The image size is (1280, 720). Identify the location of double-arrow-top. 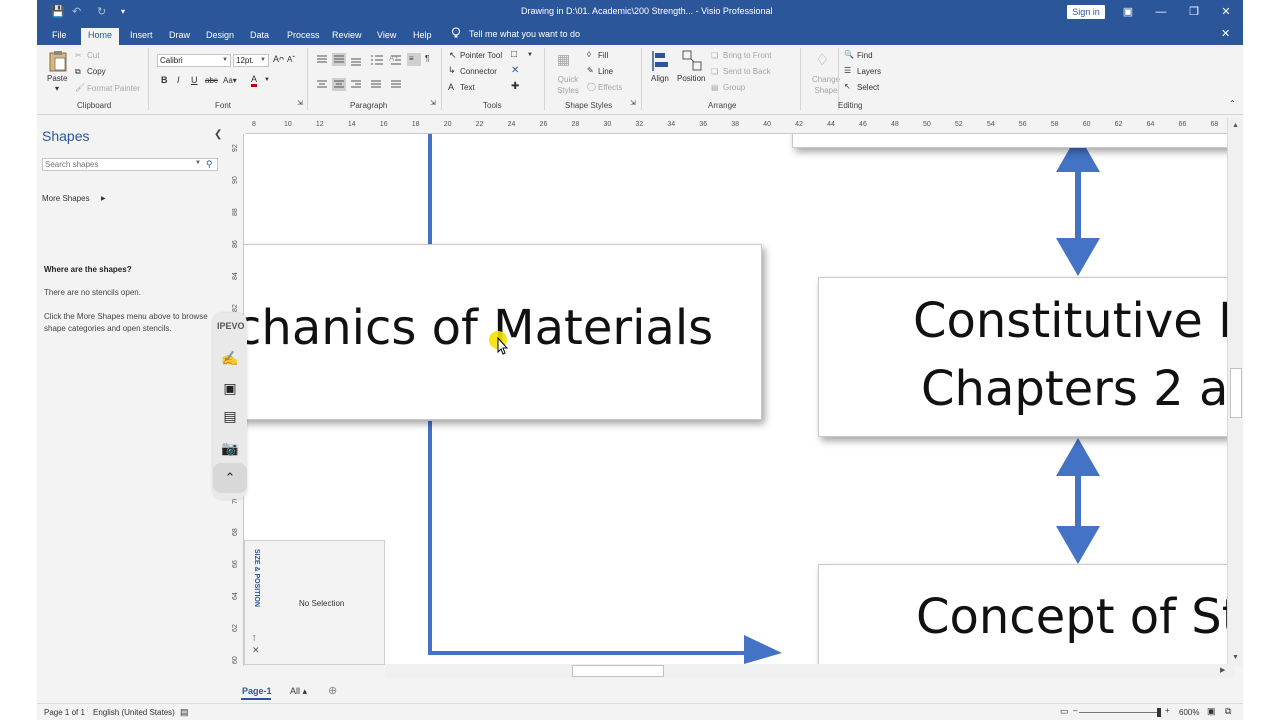
(1078, 205).